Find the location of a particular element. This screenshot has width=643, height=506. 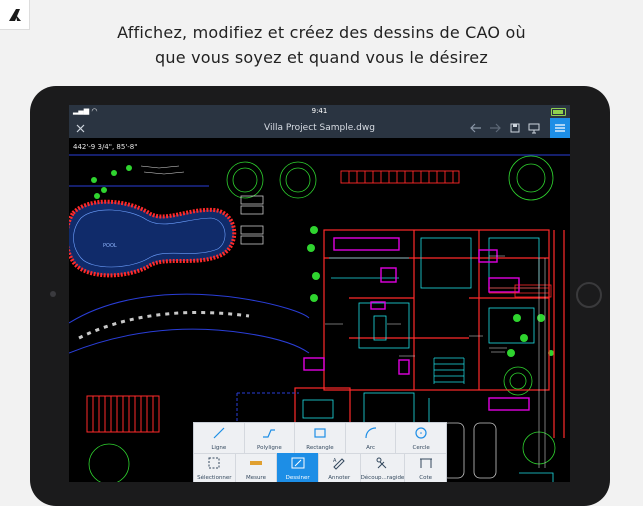

mode-trim-label: Découp...ragide is located at coordinates (382, 478).